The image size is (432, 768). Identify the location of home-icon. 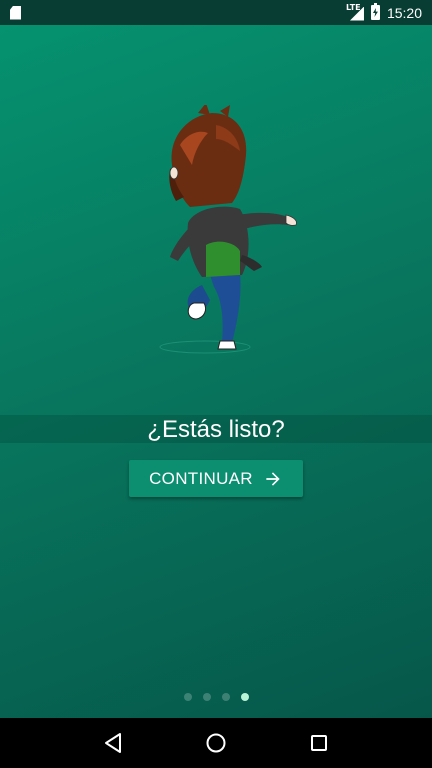
(216, 743).